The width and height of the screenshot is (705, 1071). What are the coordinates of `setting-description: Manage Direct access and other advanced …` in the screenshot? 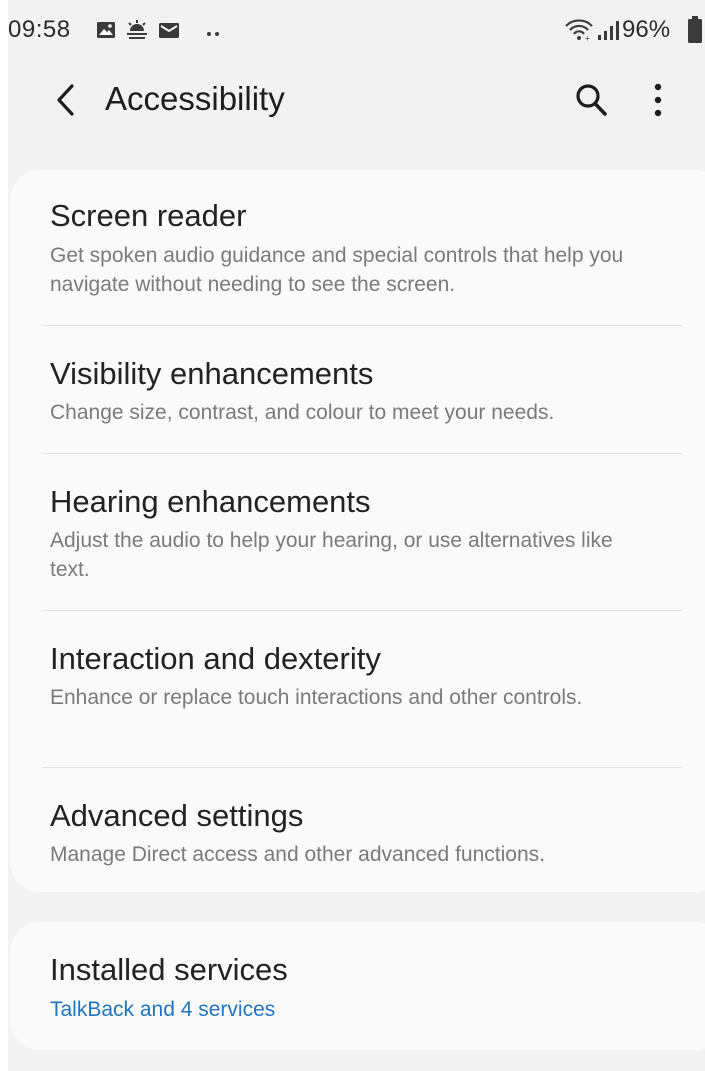 It's located at (297, 854).